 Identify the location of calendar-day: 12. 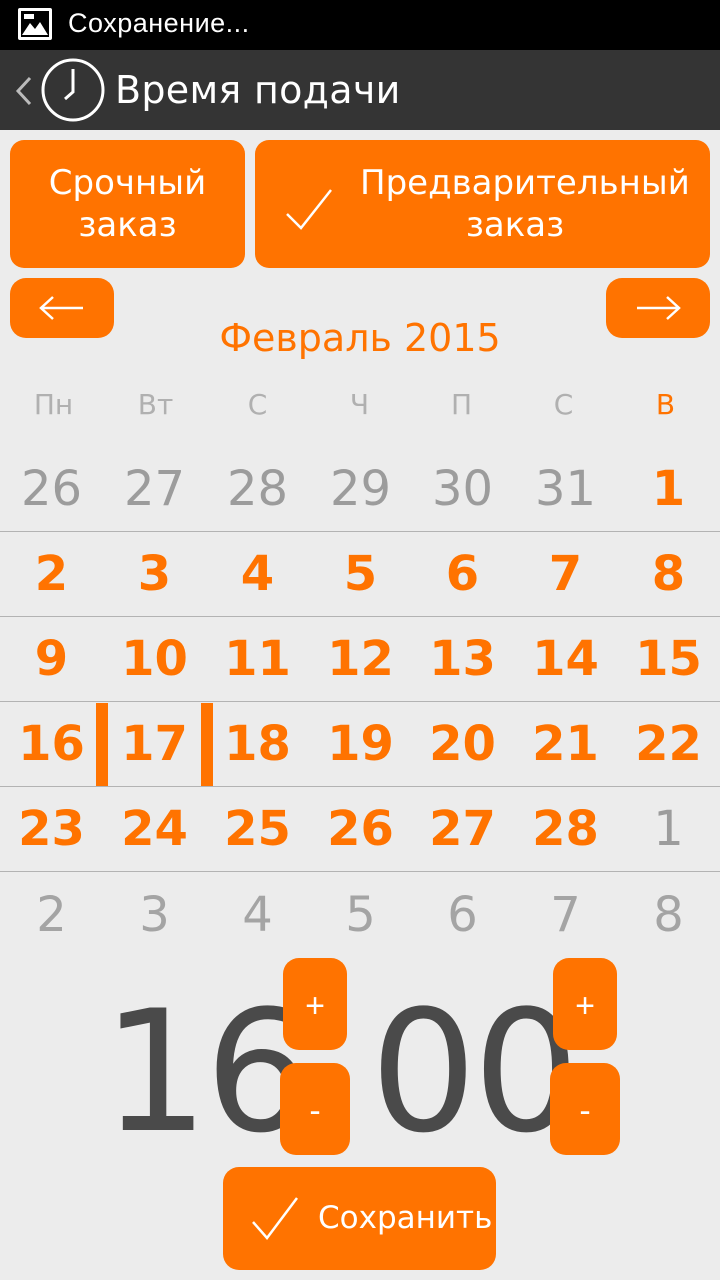
(360, 659).